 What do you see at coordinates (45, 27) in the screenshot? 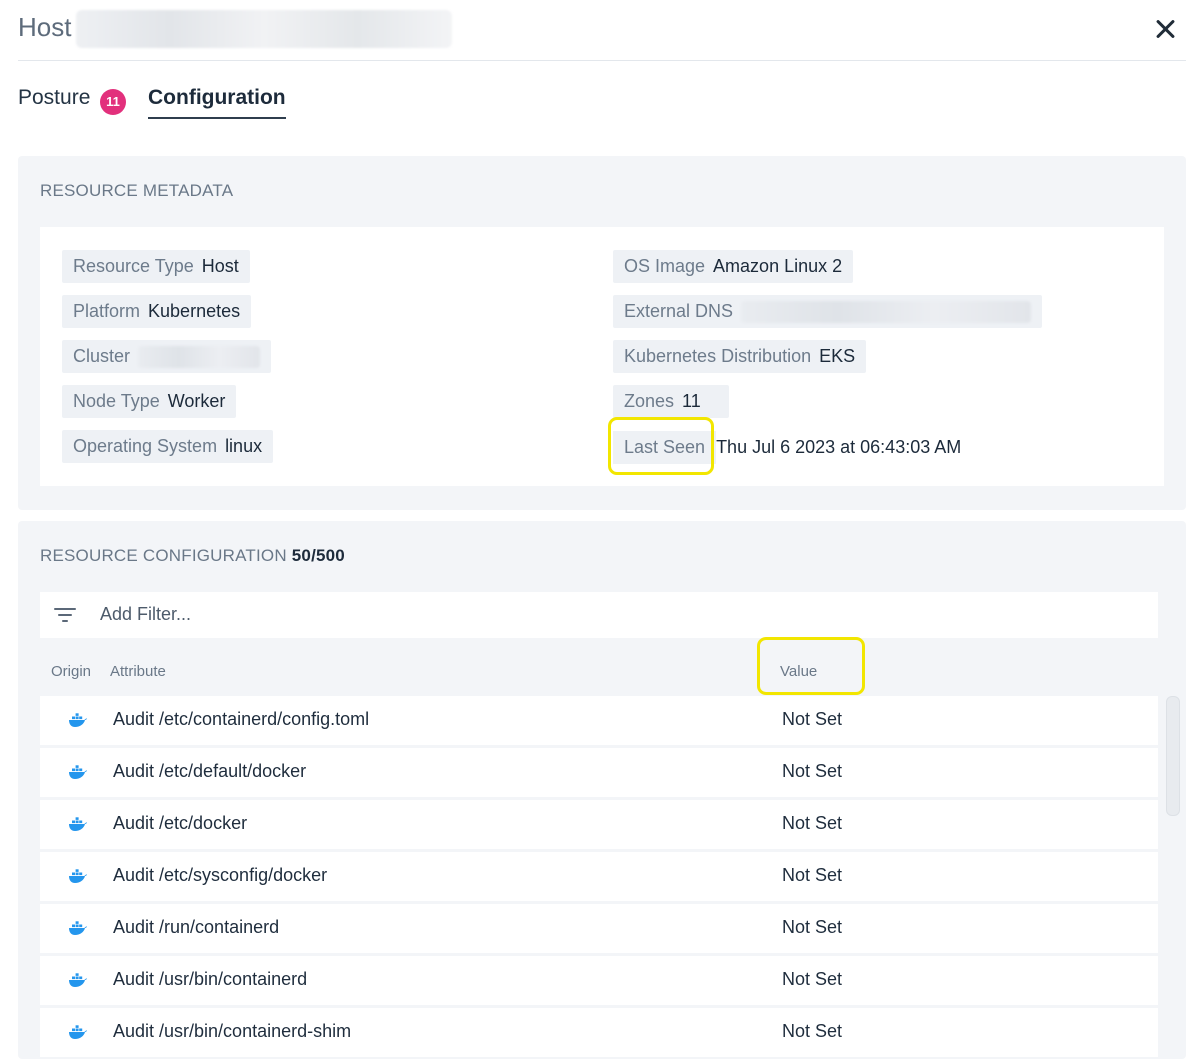
I see `drawer-title: Host` at bounding box center [45, 27].